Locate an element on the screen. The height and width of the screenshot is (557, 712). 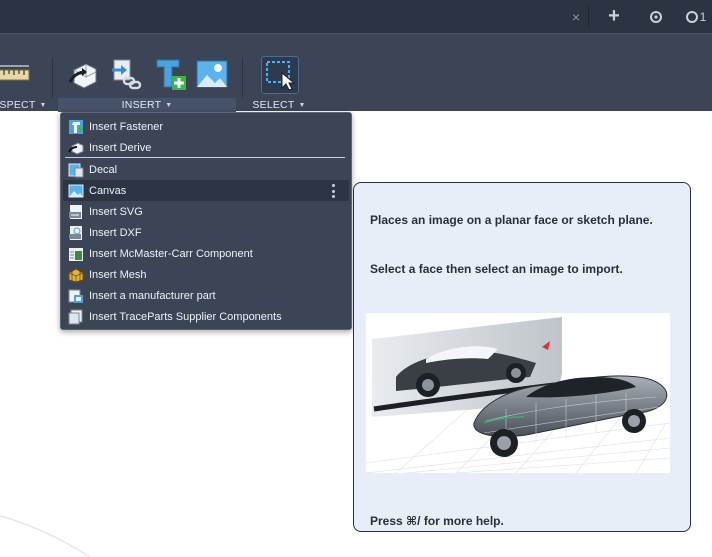
menu-item-label: Insert DXF is located at coordinates (115, 232).